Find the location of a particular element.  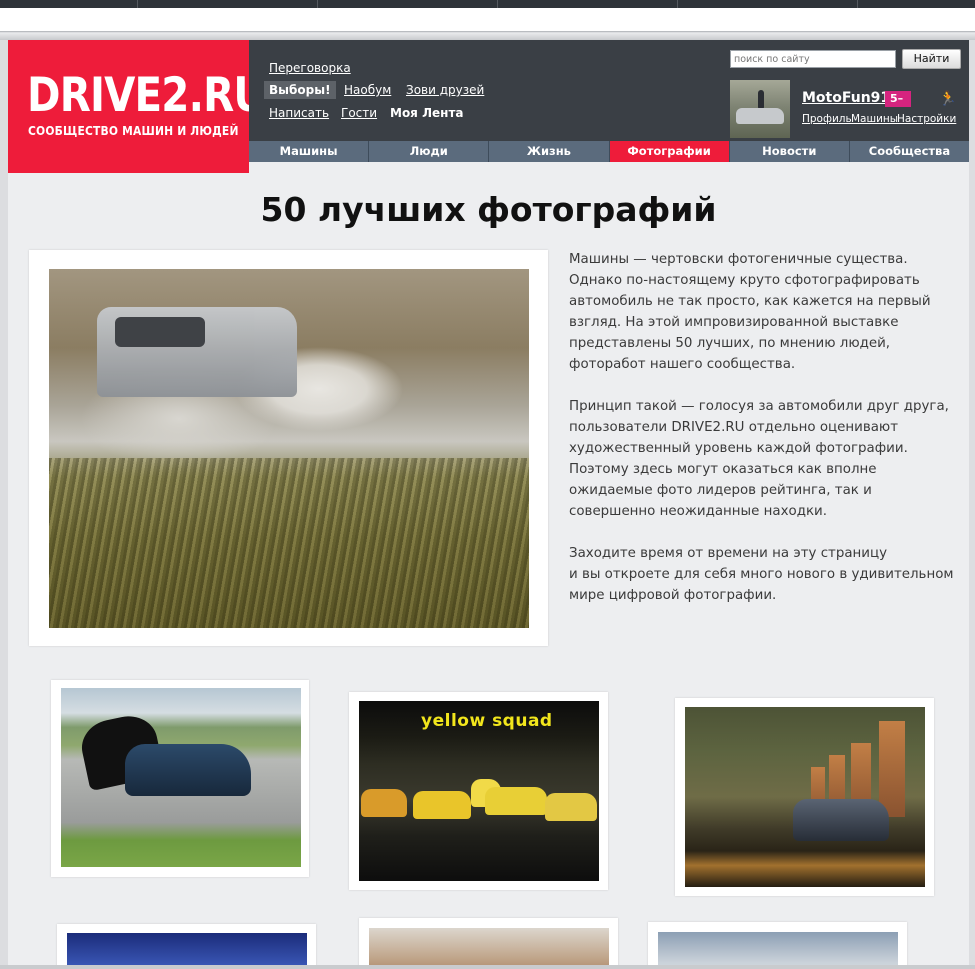

search-button: Найти is located at coordinates (931, 59).